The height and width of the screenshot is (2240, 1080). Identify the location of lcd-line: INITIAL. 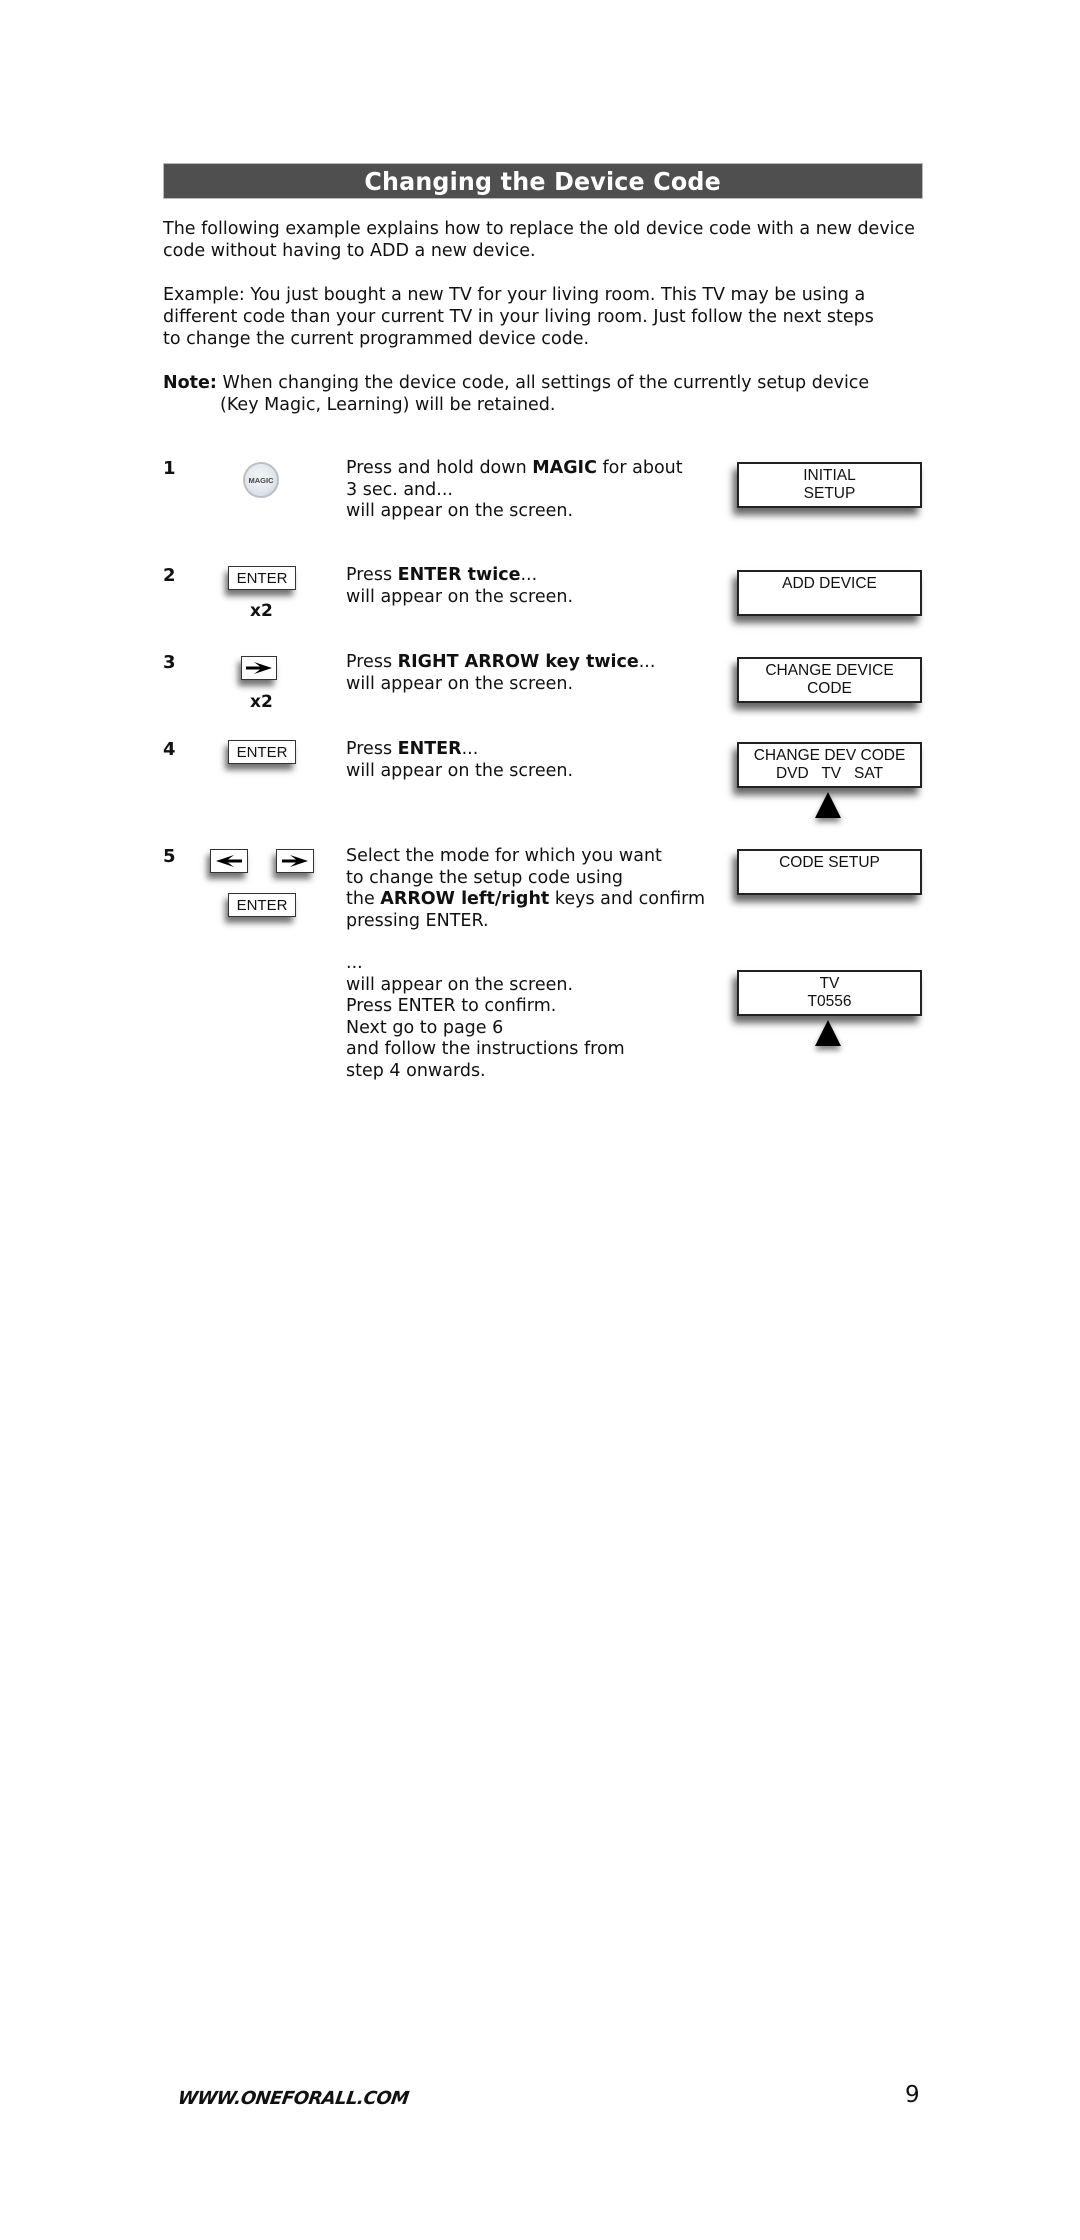
(829, 475).